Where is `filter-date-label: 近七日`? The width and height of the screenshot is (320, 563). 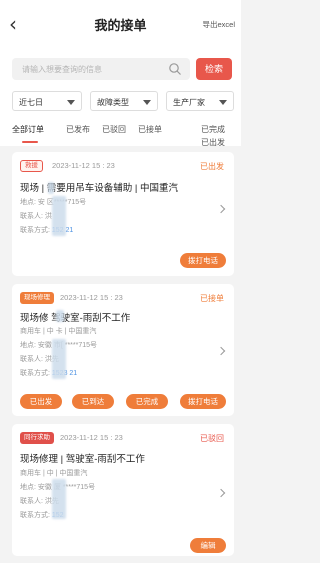 filter-date-label: 近七日 is located at coordinates (31, 102).